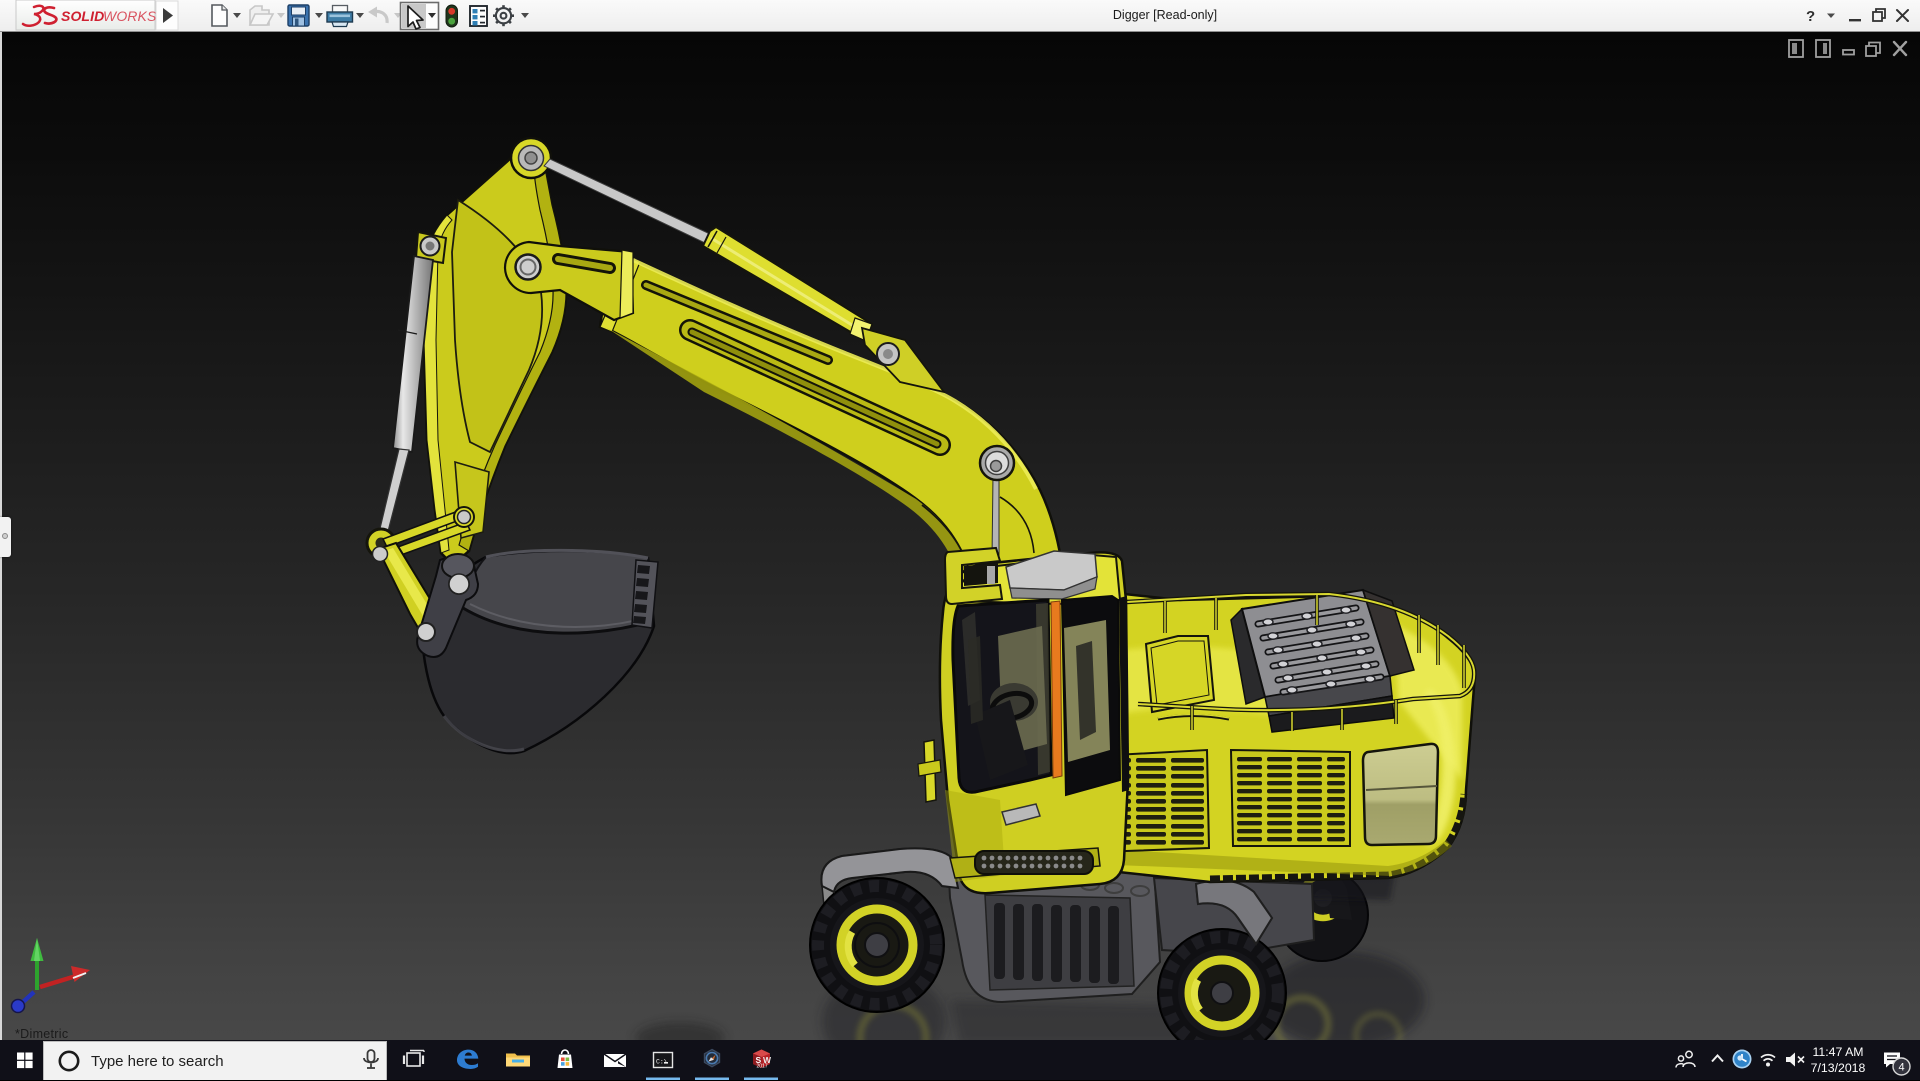 The image size is (1920, 1081). Describe the element at coordinates (1838, 1068) in the screenshot. I see `svg-text: 7/13/2018` at that location.